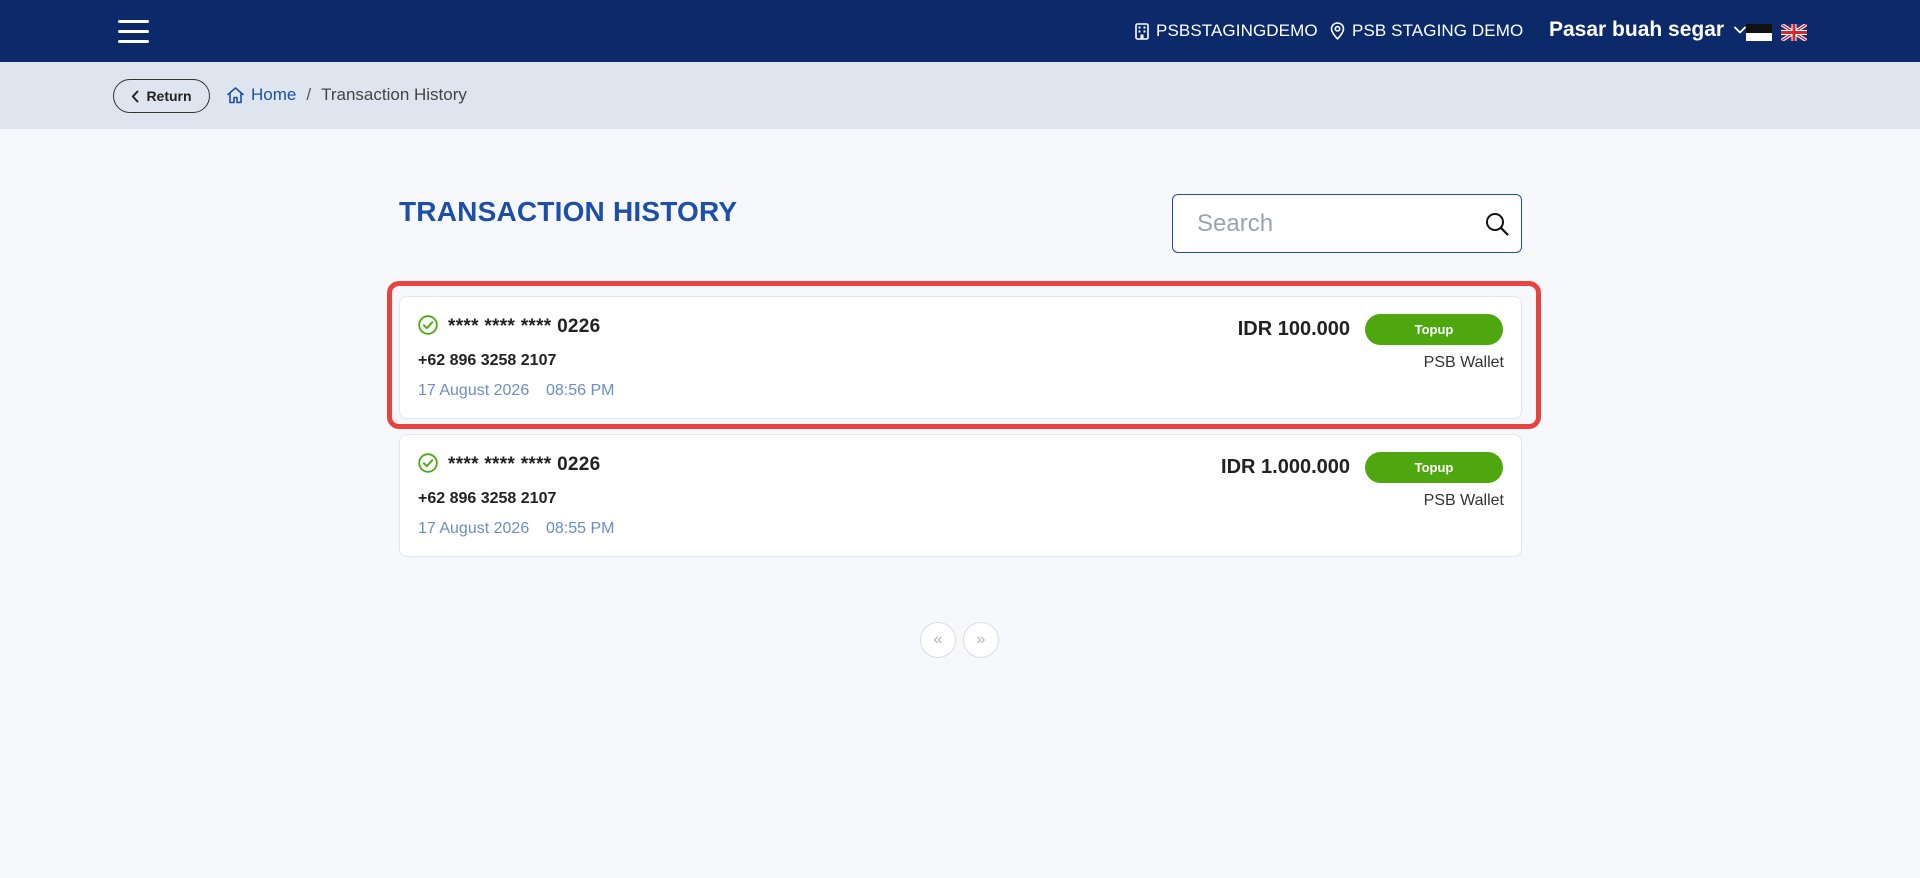 Image resolution: width=1920 pixels, height=878 pixels. I want to click on transaction-time: 08:55 PM, so click(580, 528).